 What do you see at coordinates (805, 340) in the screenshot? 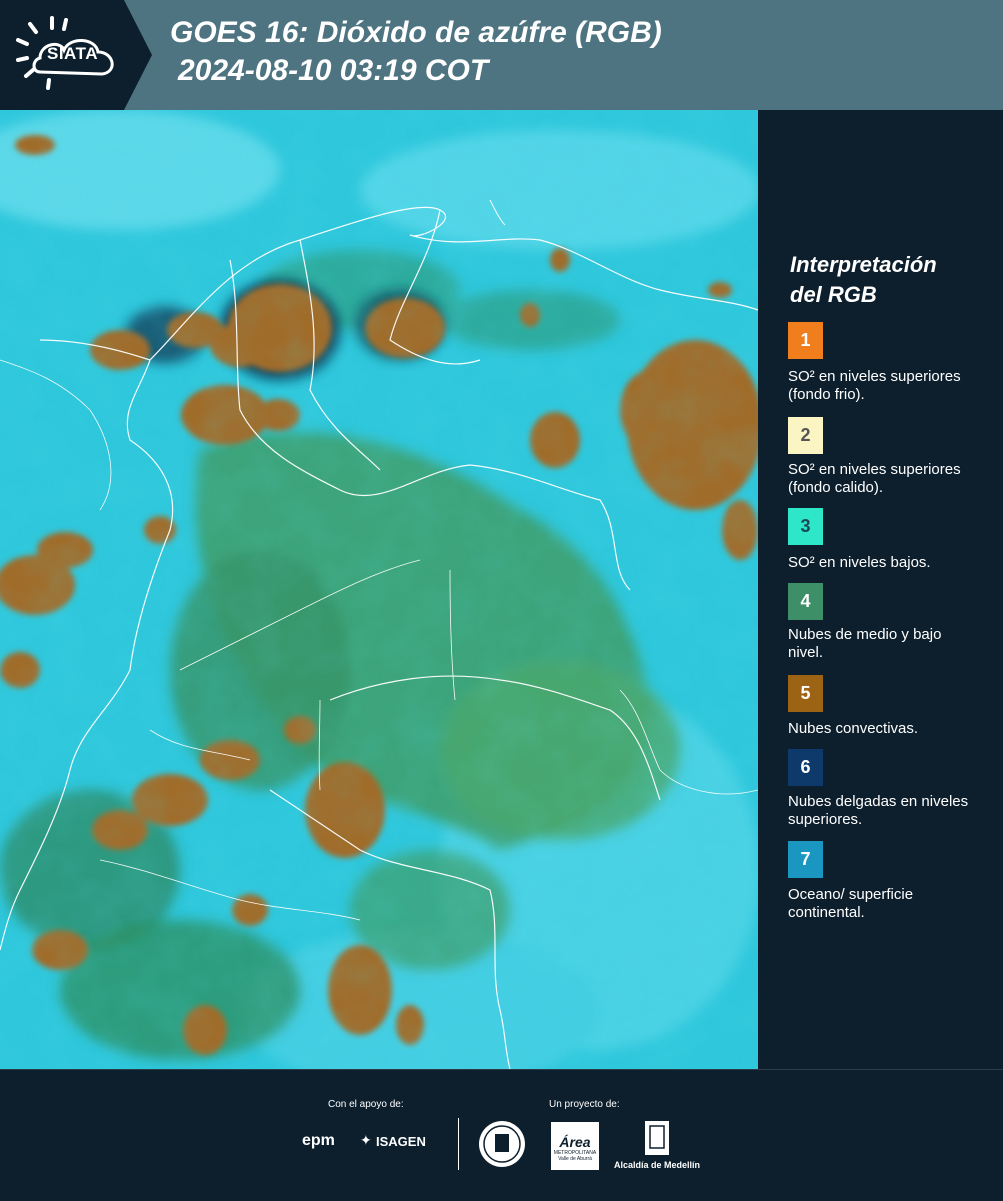
I see `legend-swatch-1: 1` at bounding box center [805, 340].